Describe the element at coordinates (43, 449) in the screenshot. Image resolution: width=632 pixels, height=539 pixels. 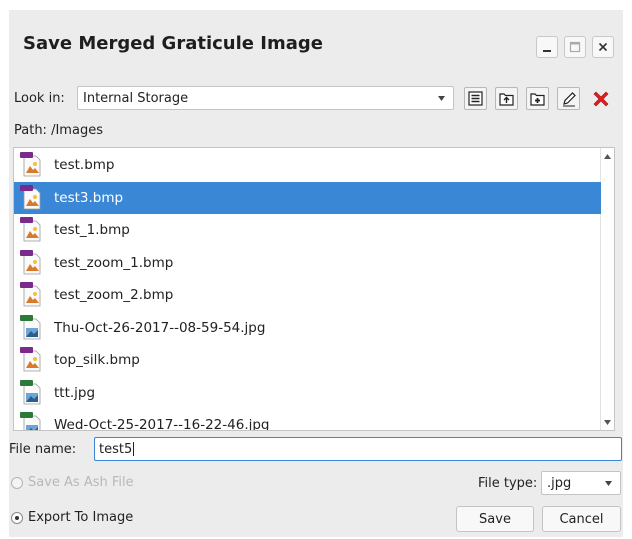
I see `file-name-label: File name:` at that location.